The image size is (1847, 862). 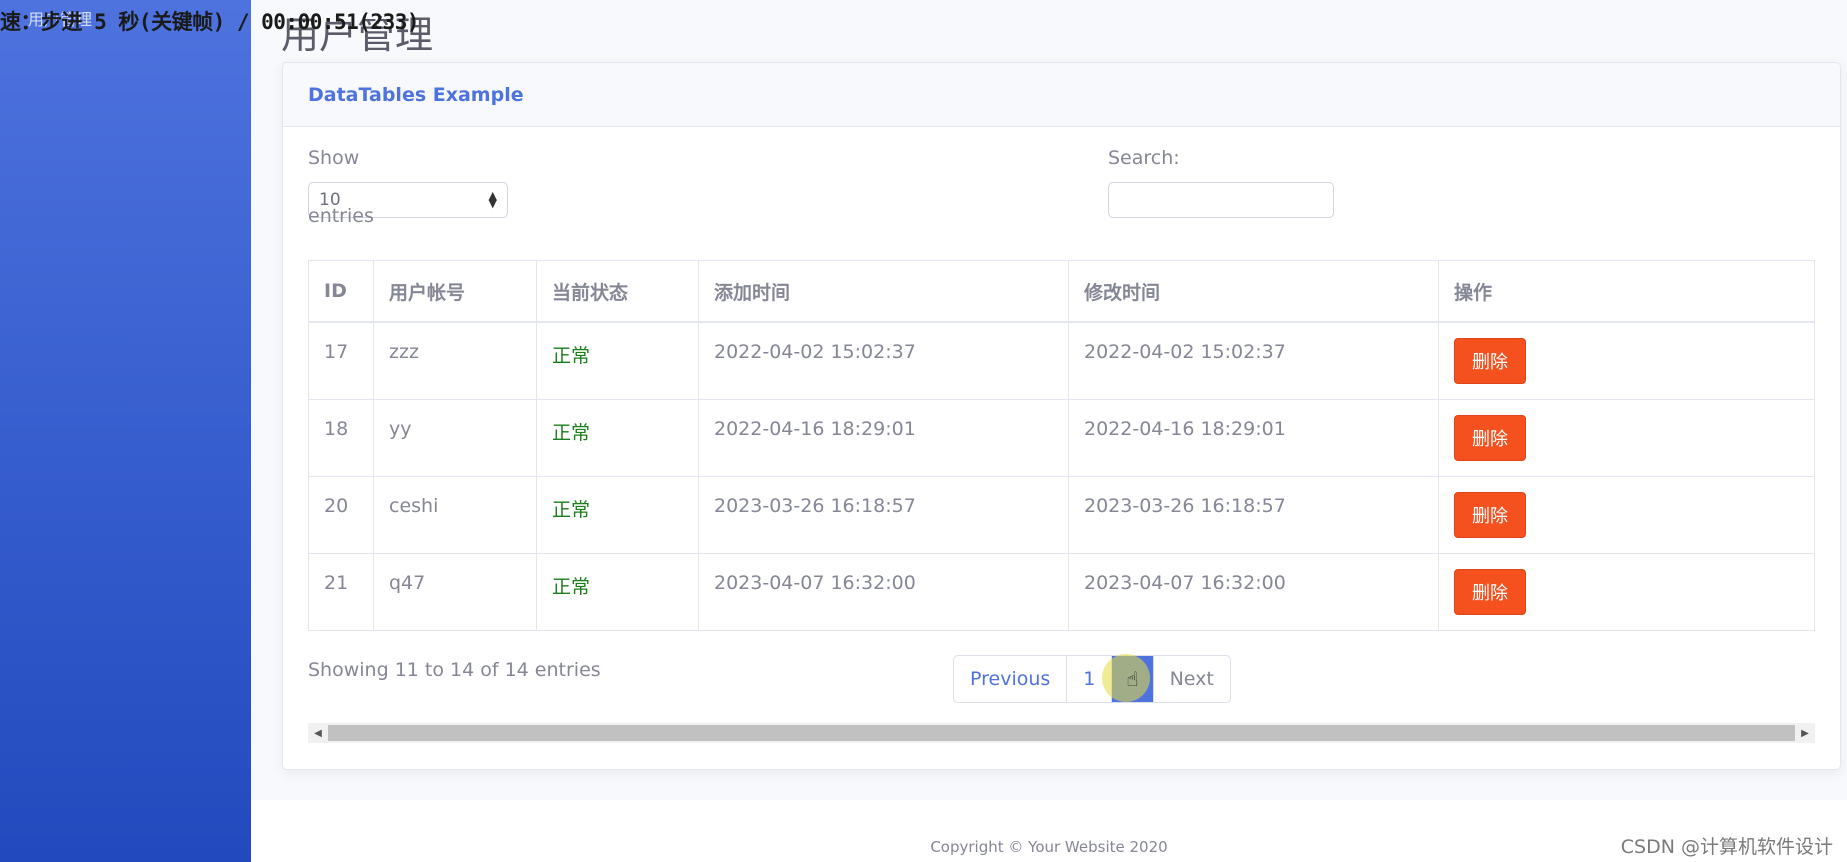 I want to click on cell-modified: 2022-04-16 18:29:01, so click(x=1253, y=437).